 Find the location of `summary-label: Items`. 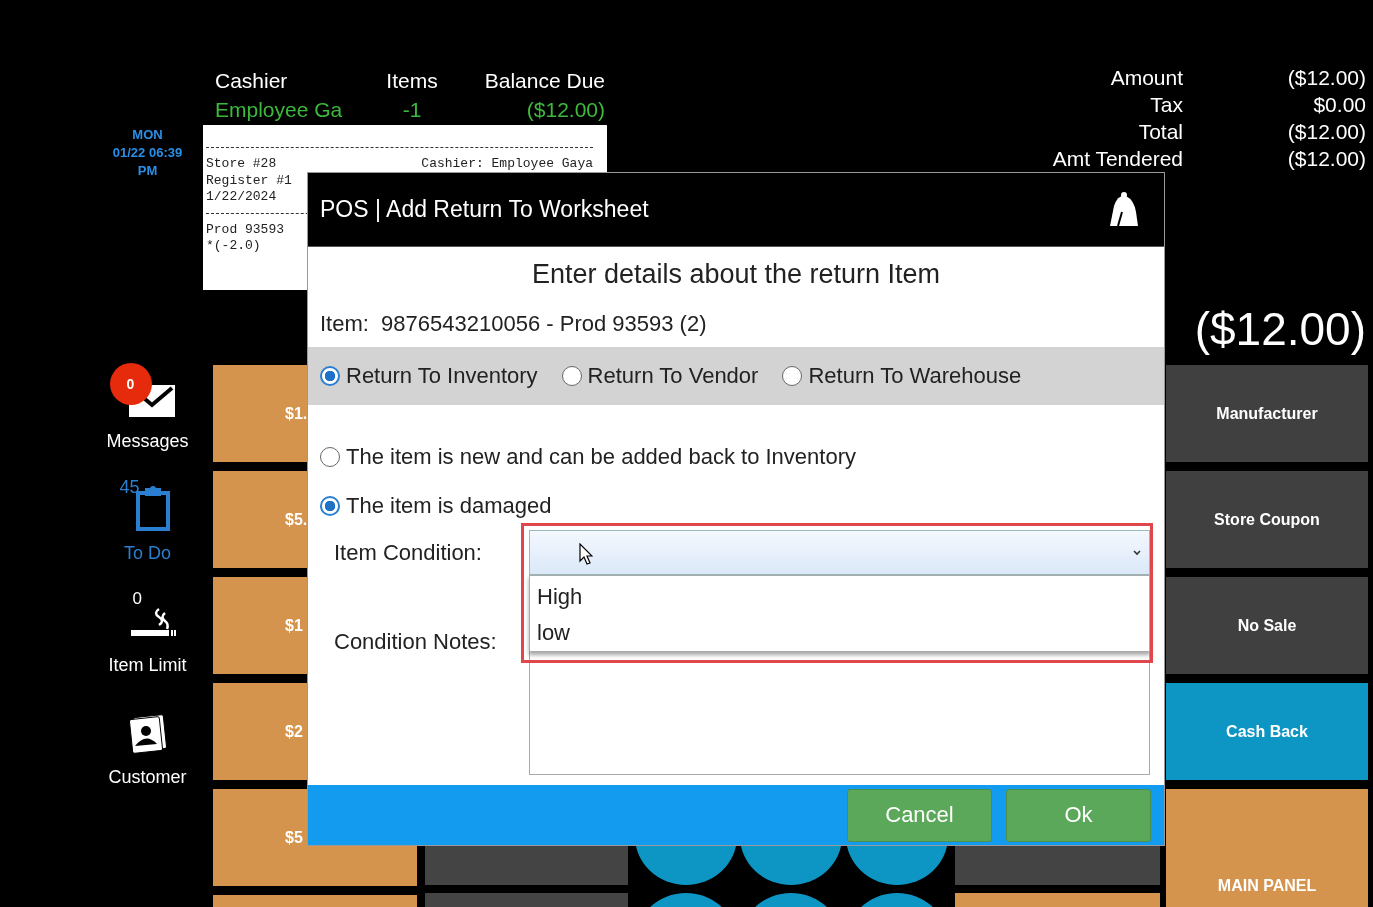

summary-label: Items is located at coordinates (412, 81).